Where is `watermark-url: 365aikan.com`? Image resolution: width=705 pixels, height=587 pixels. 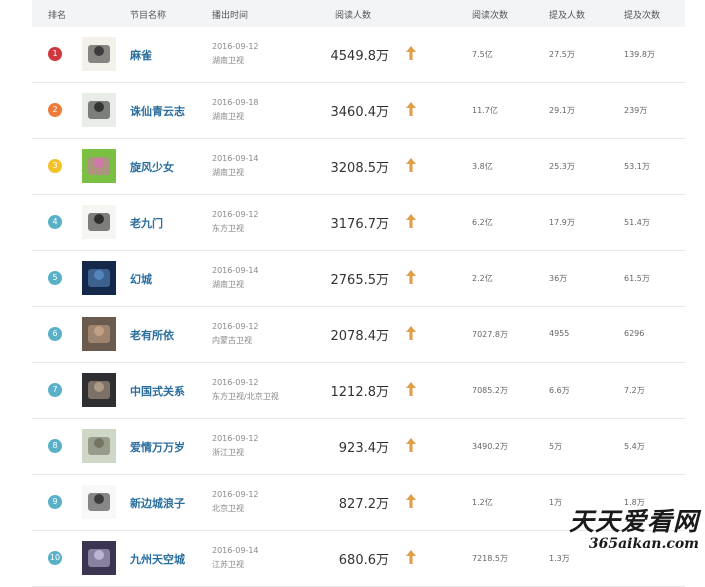 watermark-url: 365aikan.com is located at coordinates (643, 544).